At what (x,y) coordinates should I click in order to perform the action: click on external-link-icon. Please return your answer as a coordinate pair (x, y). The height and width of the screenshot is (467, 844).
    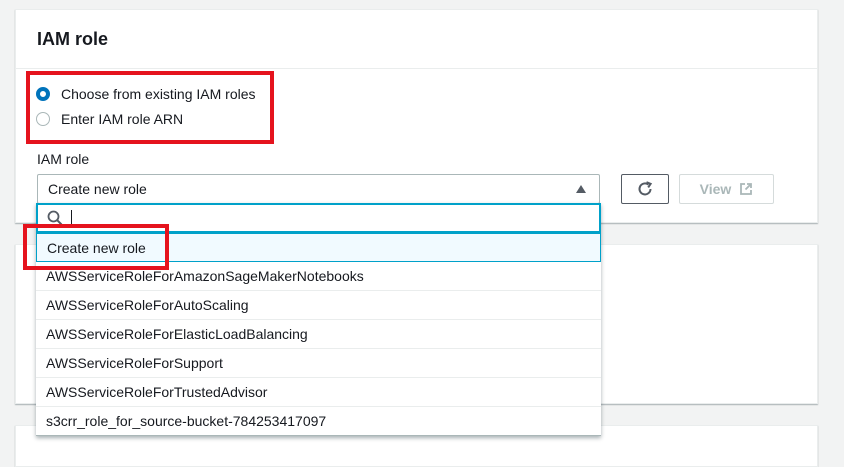
    Looking at the image, I should click on (746, 189).